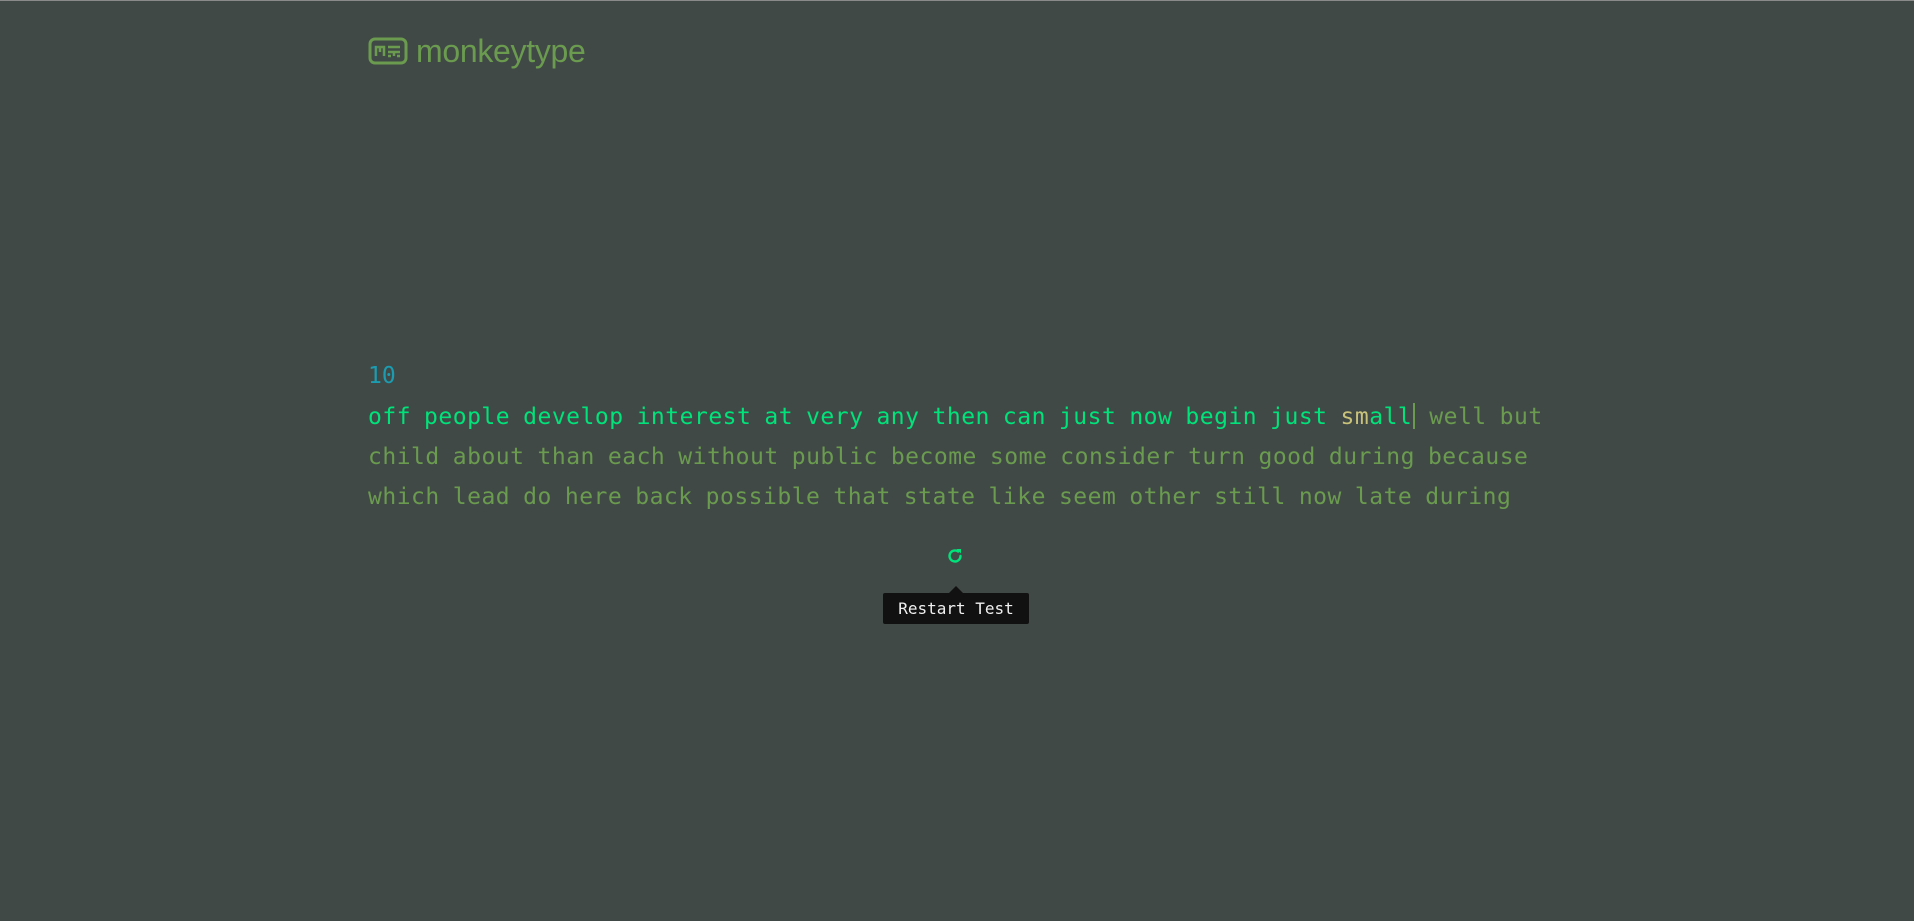  Describe the element at coordinates (593, 497) in the screenshot. I see `word: here` at that location.